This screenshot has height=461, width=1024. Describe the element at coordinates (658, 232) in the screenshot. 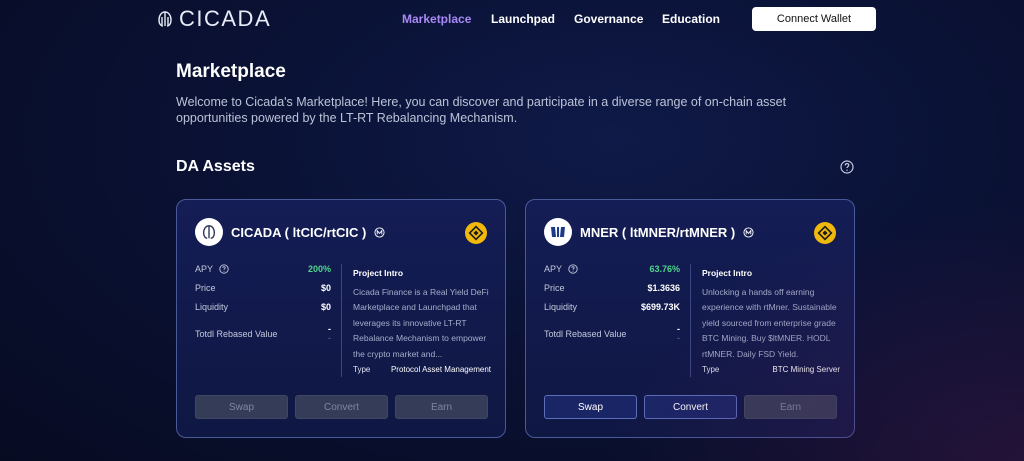

I see `card-title: MNER ( ltMNER/rtMNER )` at that location.